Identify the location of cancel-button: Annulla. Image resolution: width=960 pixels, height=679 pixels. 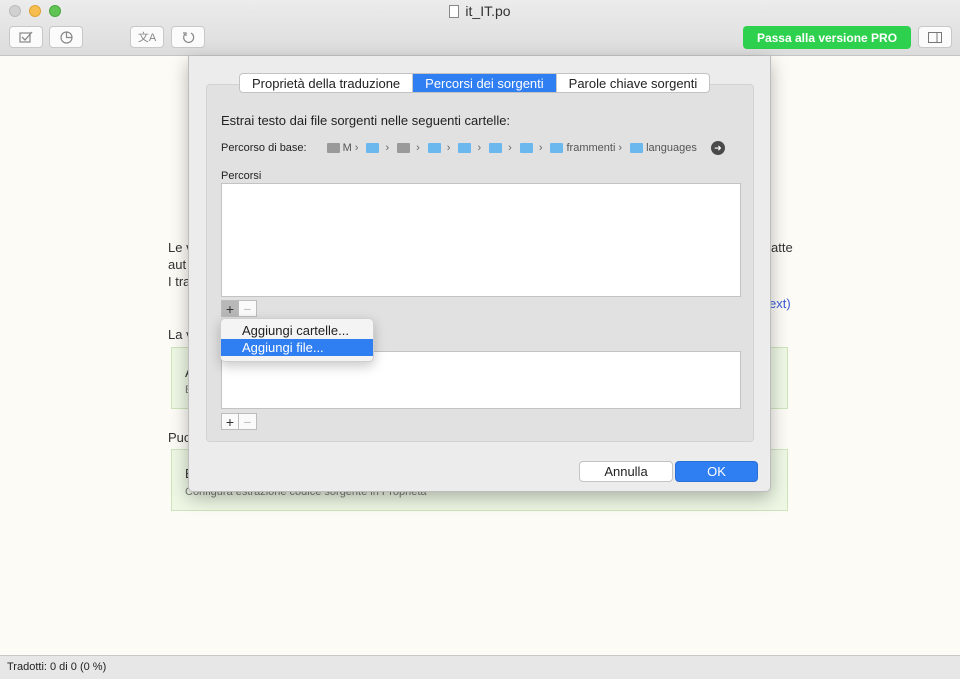
(626, 471).